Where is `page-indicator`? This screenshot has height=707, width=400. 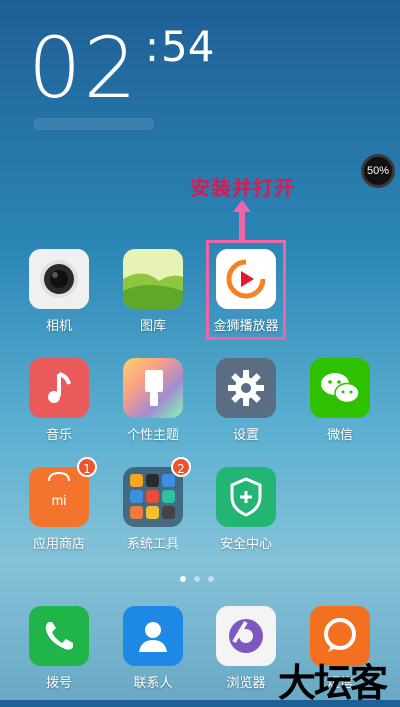 page-indicator is located at coordinates (197, 579).